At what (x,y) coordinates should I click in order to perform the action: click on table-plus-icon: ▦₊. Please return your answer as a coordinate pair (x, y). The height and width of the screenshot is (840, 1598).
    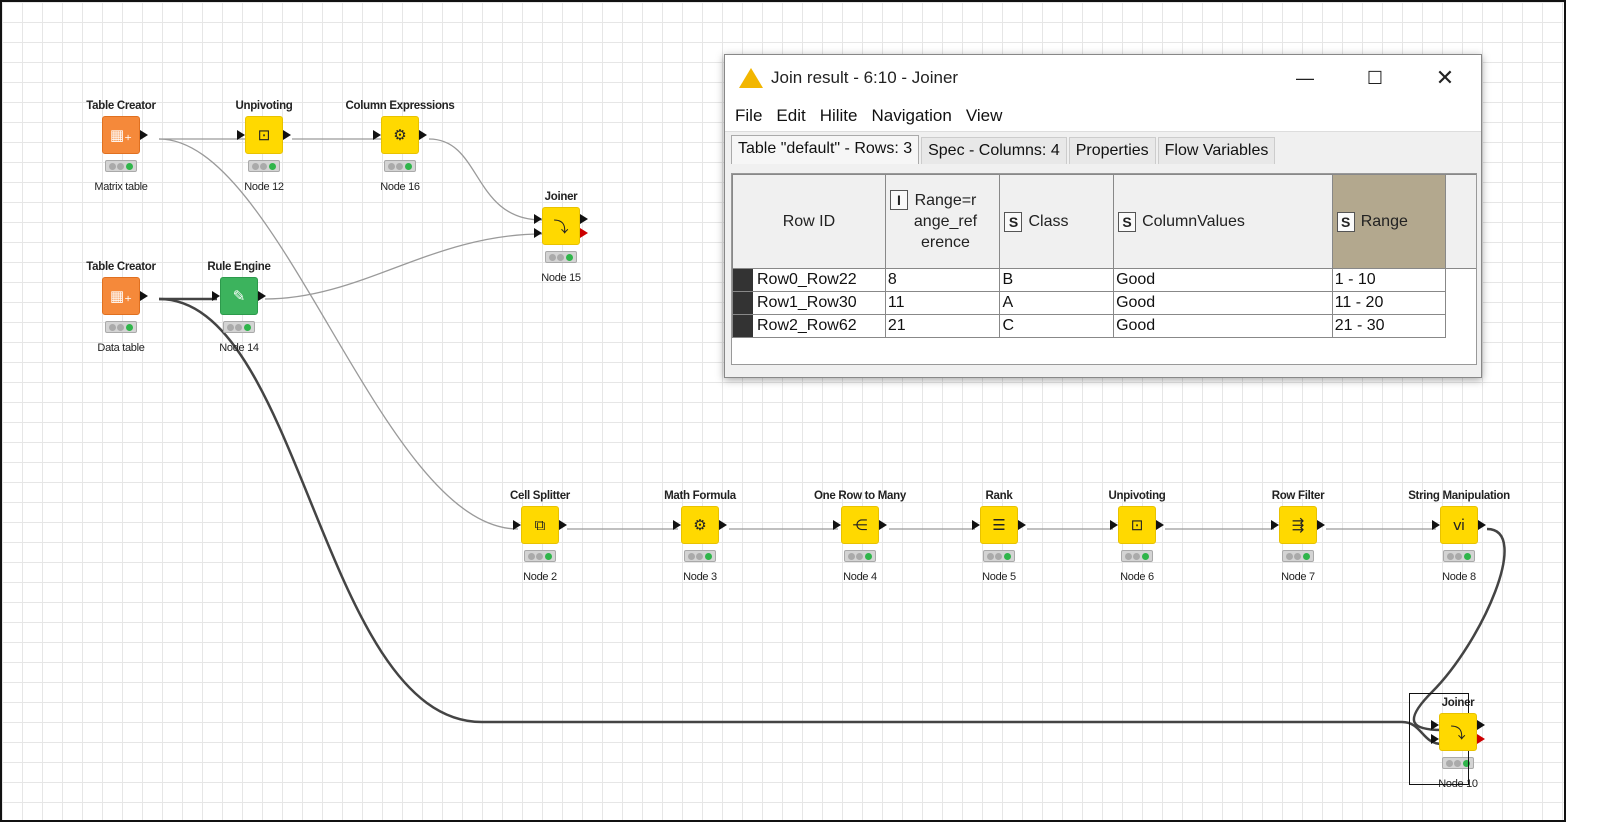
    Looking at the image, I should click on (125, 135).